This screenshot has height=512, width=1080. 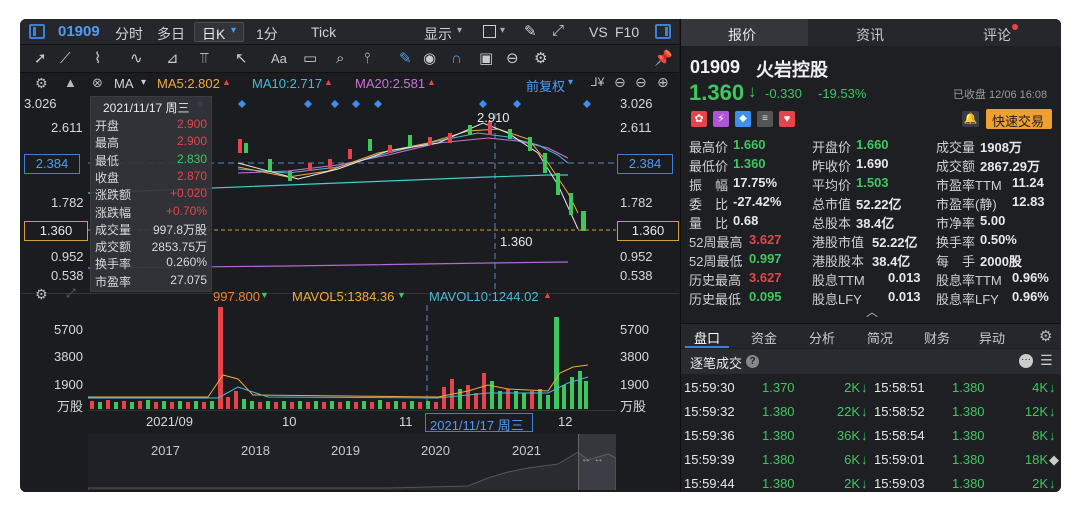 What do you see at coordinates (765, 119) in the screenshot?
I see `note-icon: ≡` at bounding box center [765, 119].